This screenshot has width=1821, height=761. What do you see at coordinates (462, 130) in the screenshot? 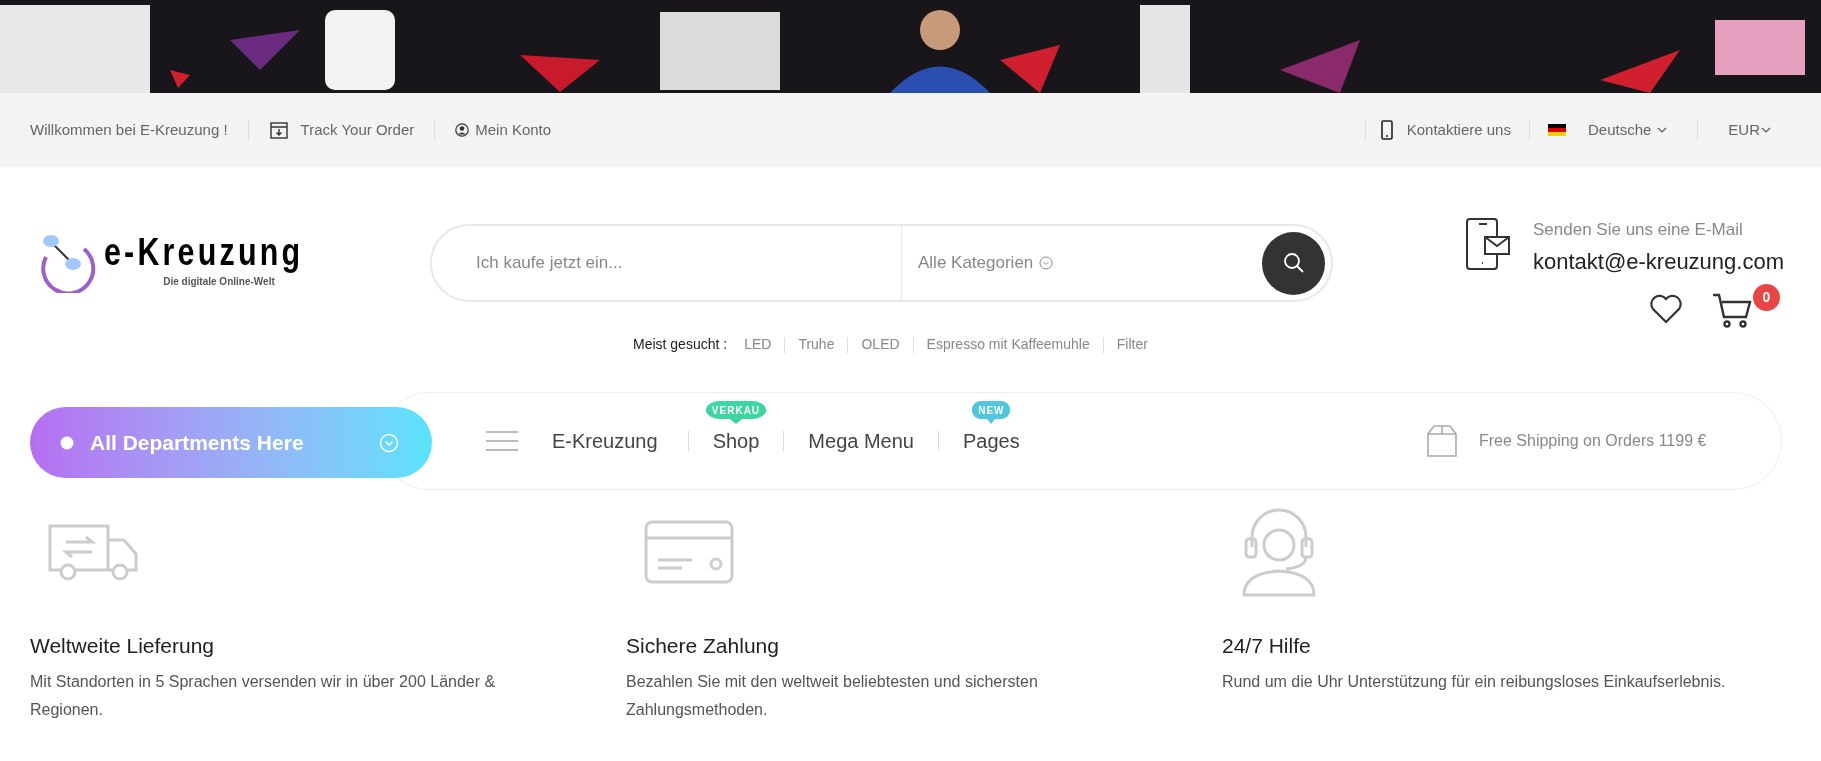
I see `user-icon` at bounding box center [462, 130].